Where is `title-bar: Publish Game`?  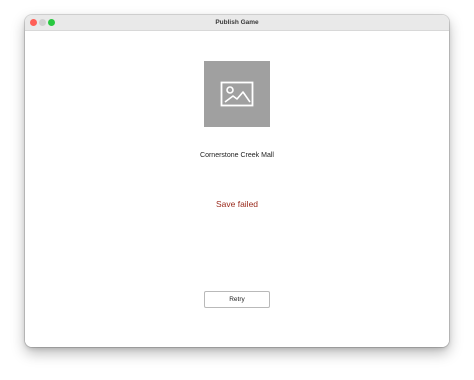
title-bar: Publish Game is located at coordinates (237, 23).